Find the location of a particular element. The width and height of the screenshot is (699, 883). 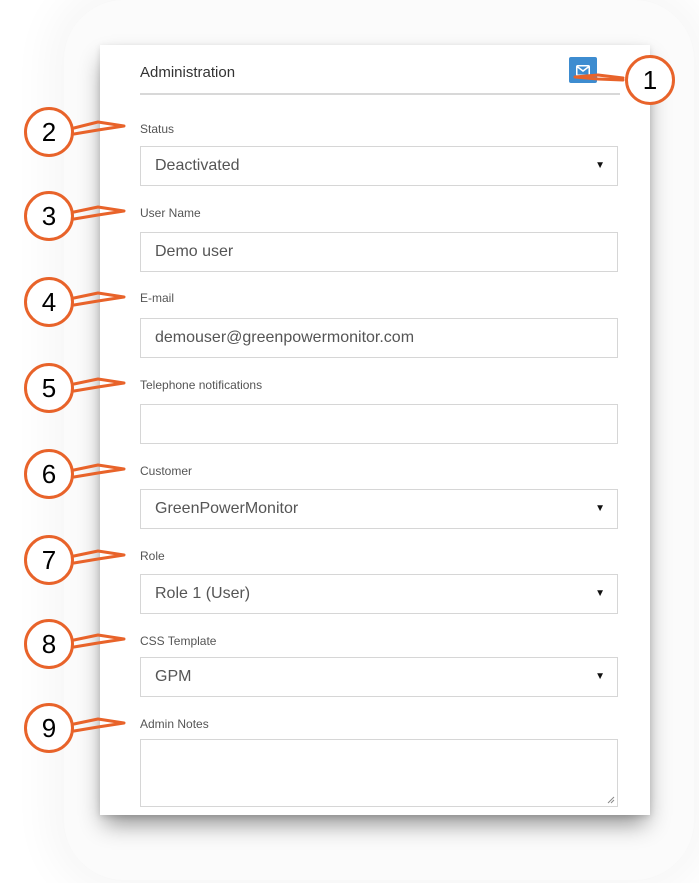

callout-3-pointer is located at coordinates (99, 213).